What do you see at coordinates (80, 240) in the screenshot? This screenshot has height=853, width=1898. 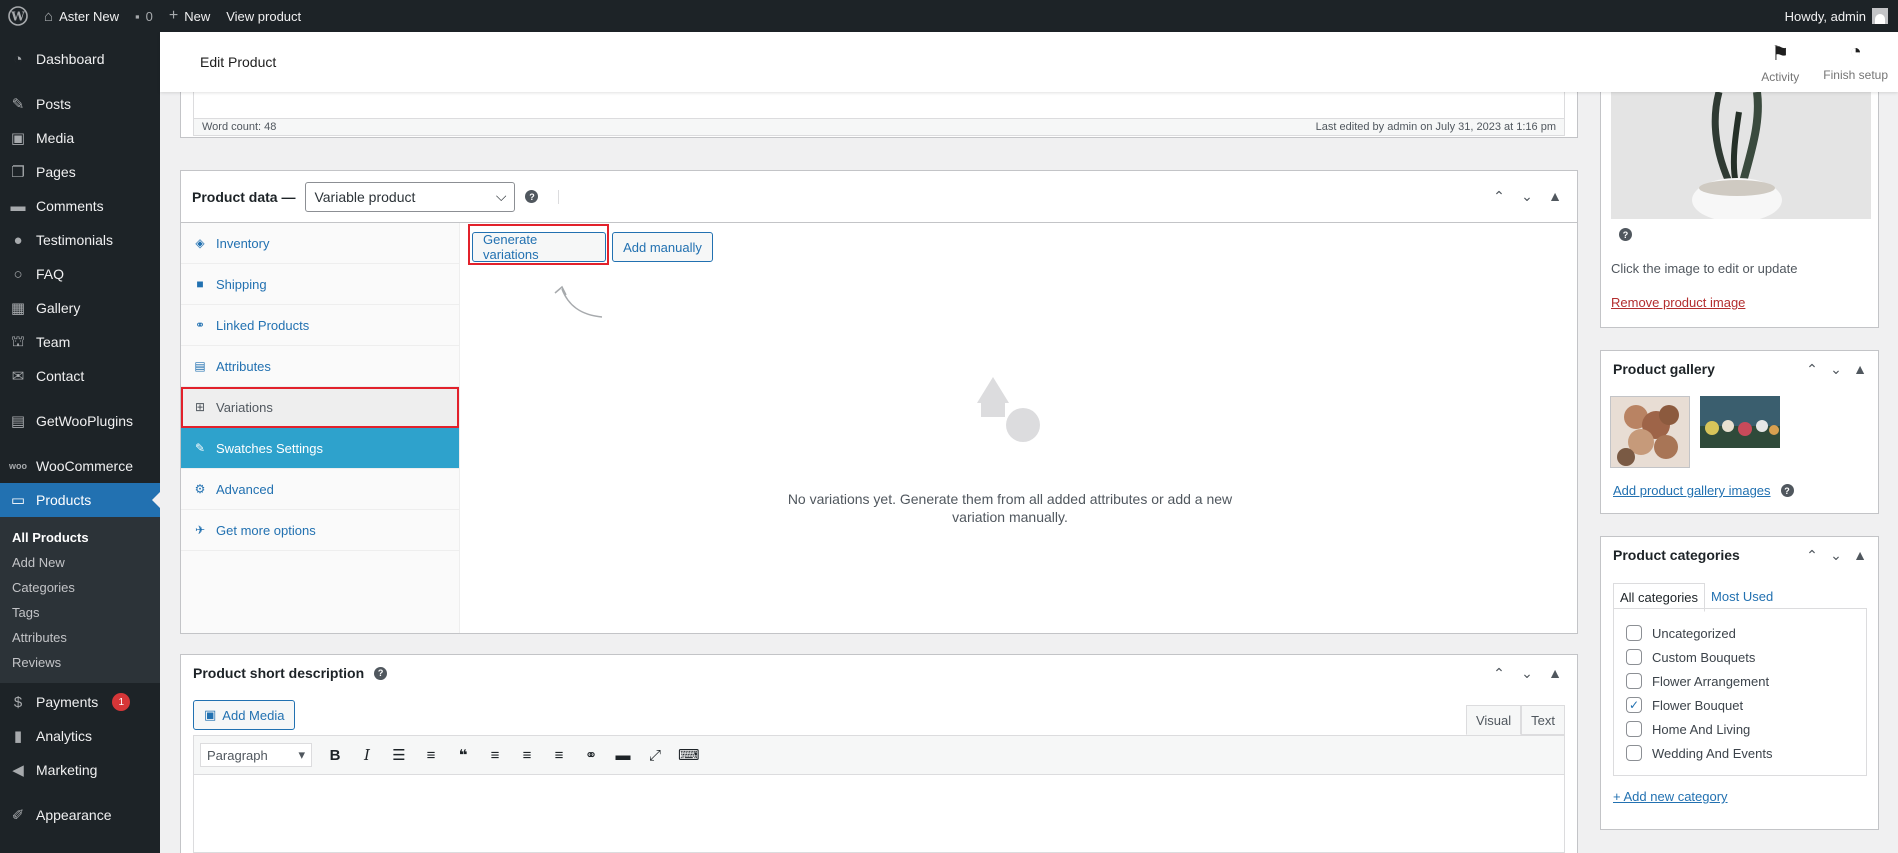 I see `menu-testimonials: ● Testimonials` at bounding box center [80, 240].